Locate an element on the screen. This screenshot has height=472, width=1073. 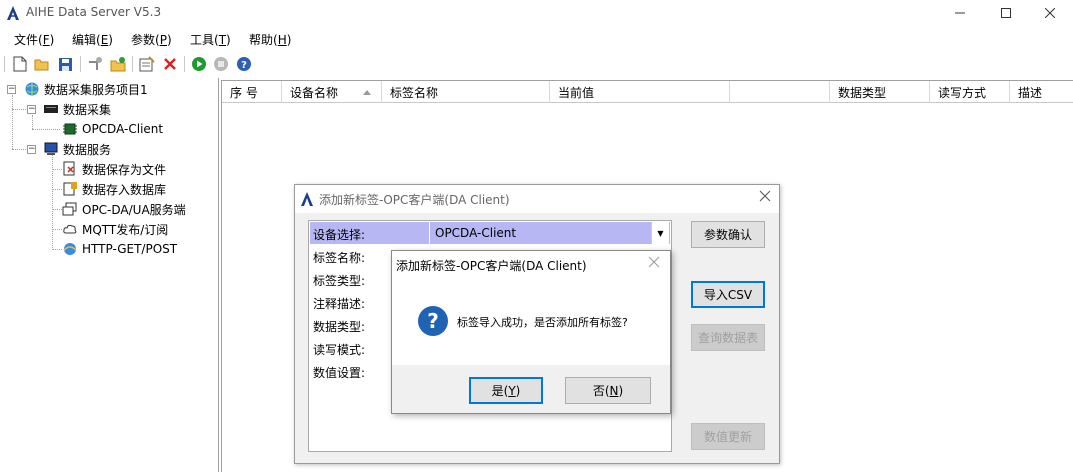
toolbar-grip is located at coordinates (4, 64).